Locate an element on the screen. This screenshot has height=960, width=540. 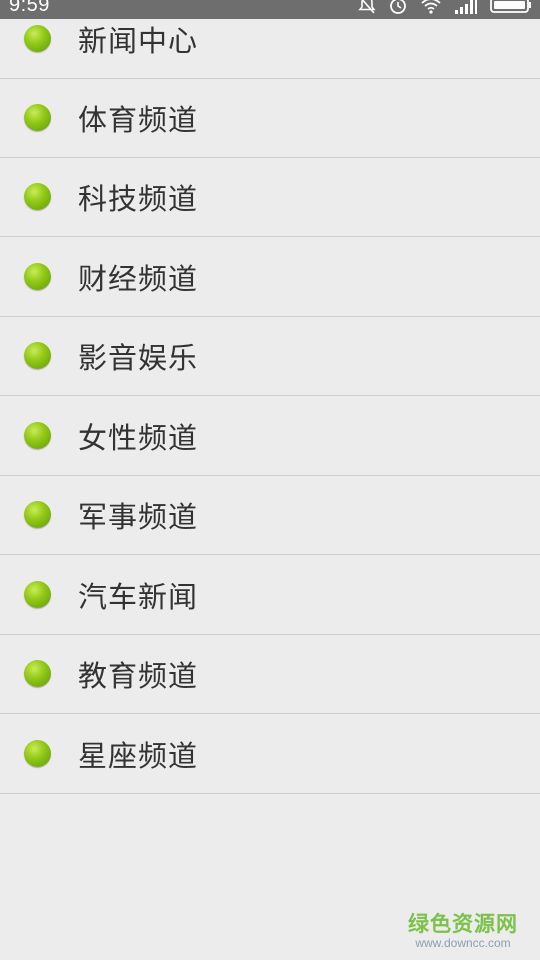
list-item: 教育频道 is located at coordinates (270, 674).